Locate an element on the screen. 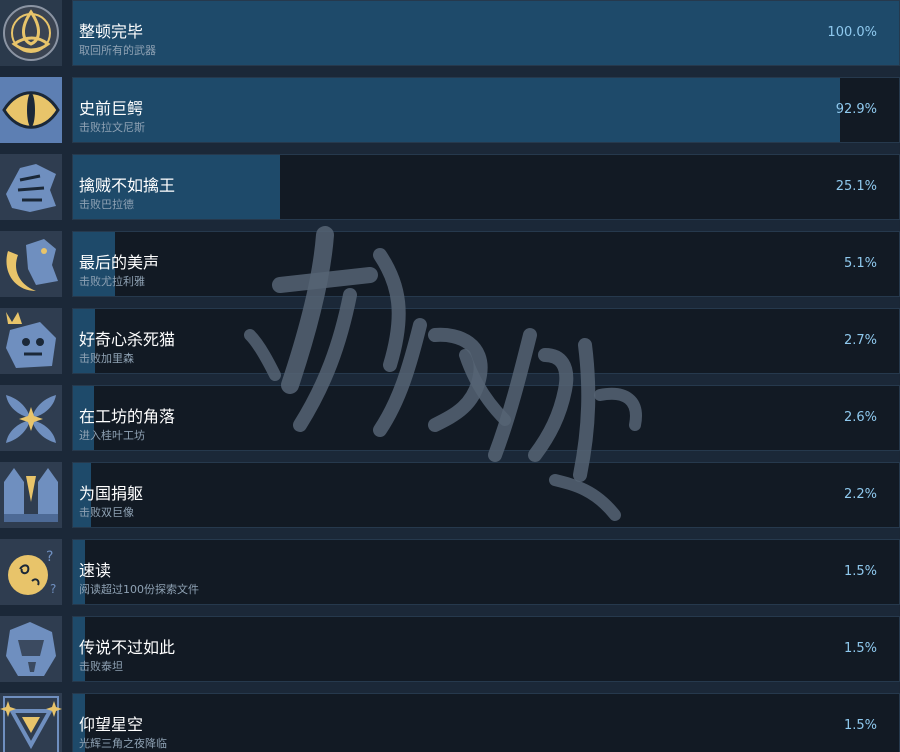 The width and height of the screenshot is (900, 752). achievement-title: 为国捐躯 is located at coordinates (111, 493).